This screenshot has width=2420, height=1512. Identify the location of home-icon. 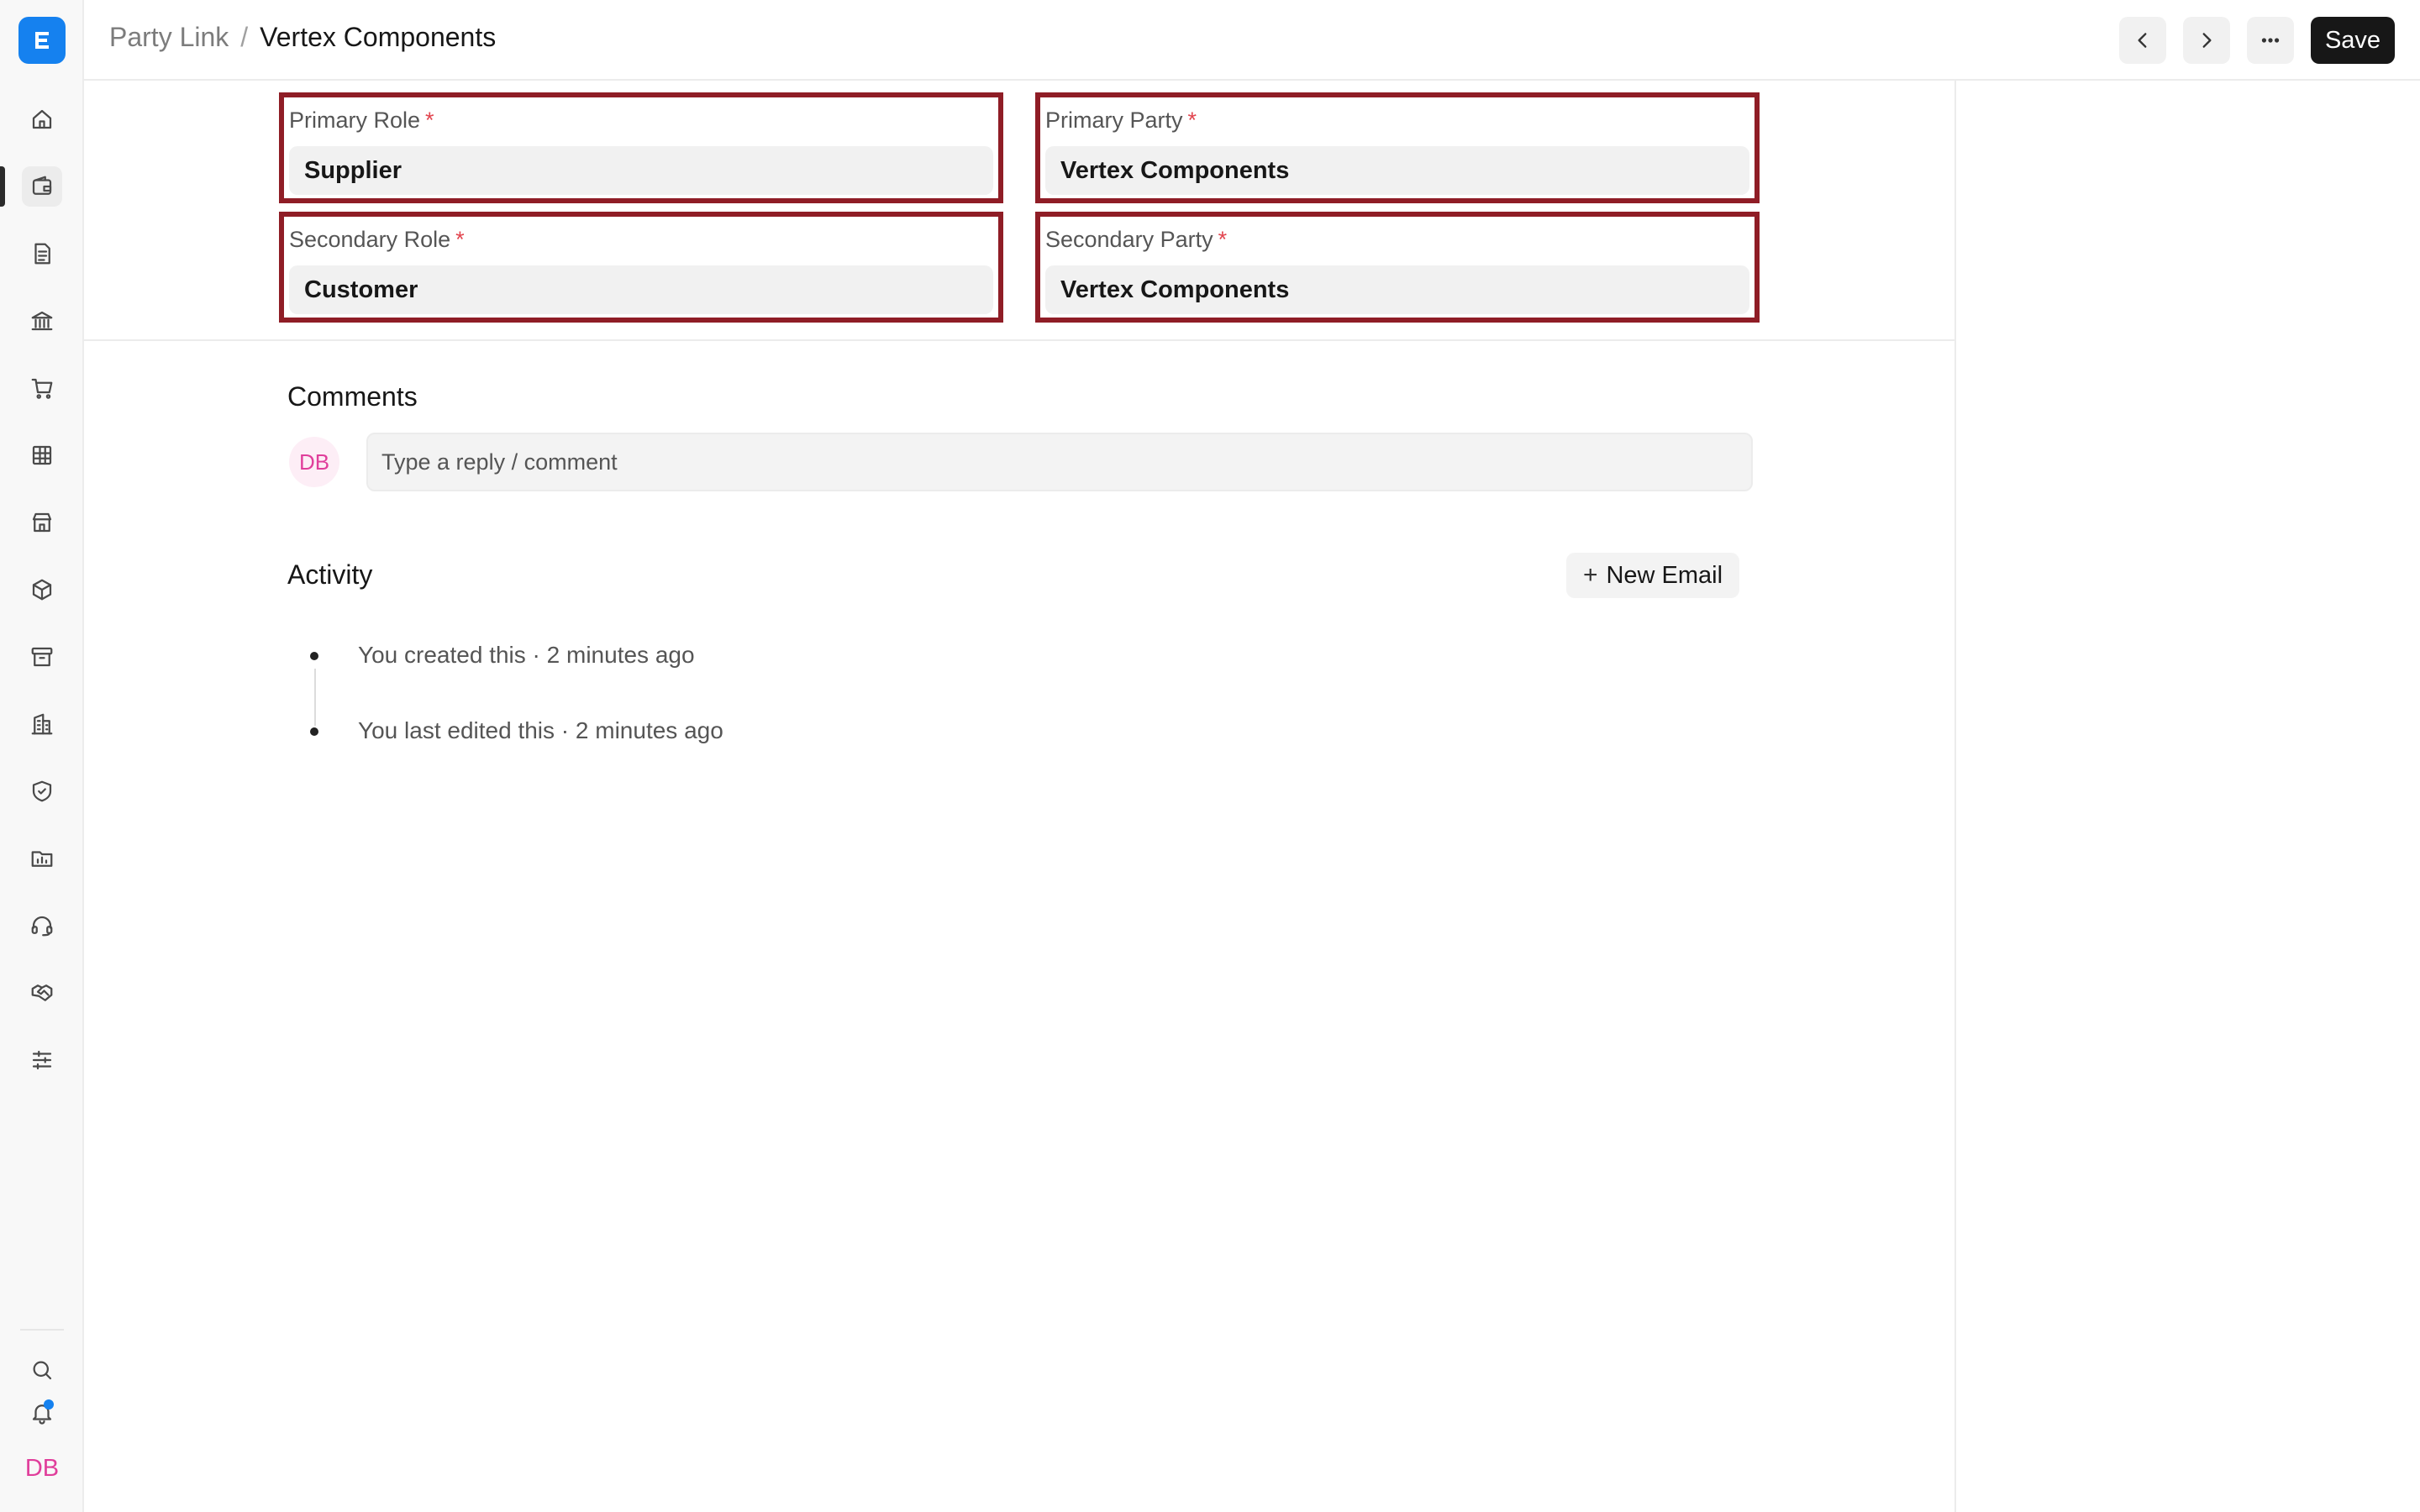
(42, 119).